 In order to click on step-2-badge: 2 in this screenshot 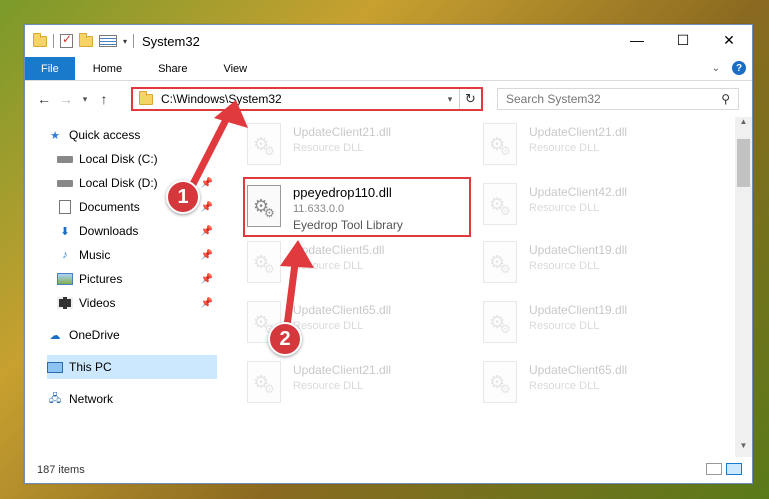, I will do `click(285, 339)`.